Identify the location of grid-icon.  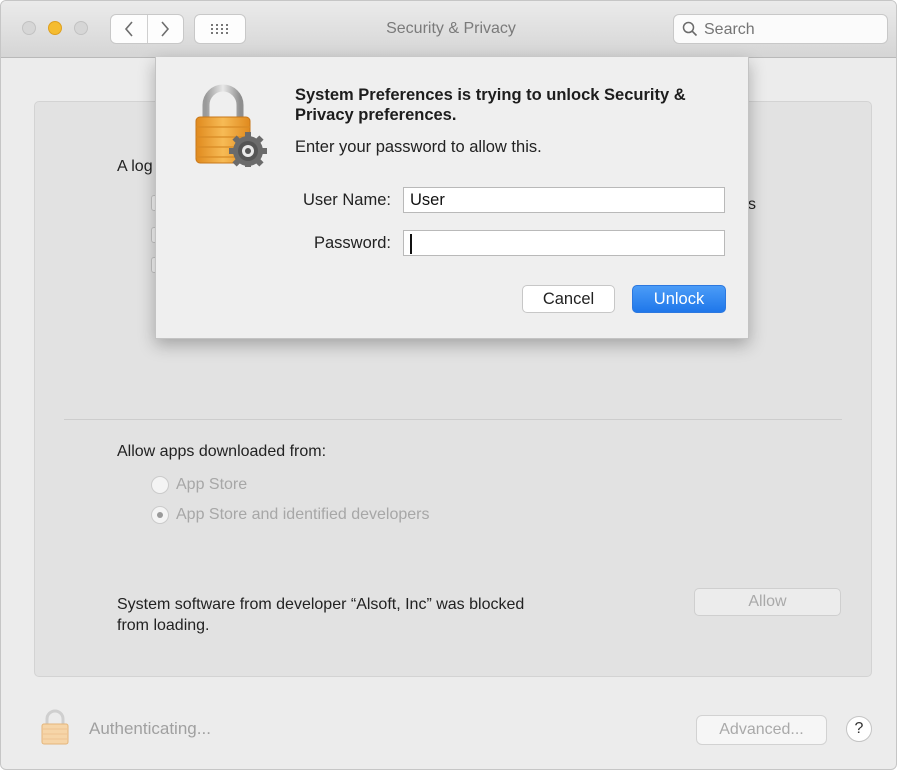
(219, 29).